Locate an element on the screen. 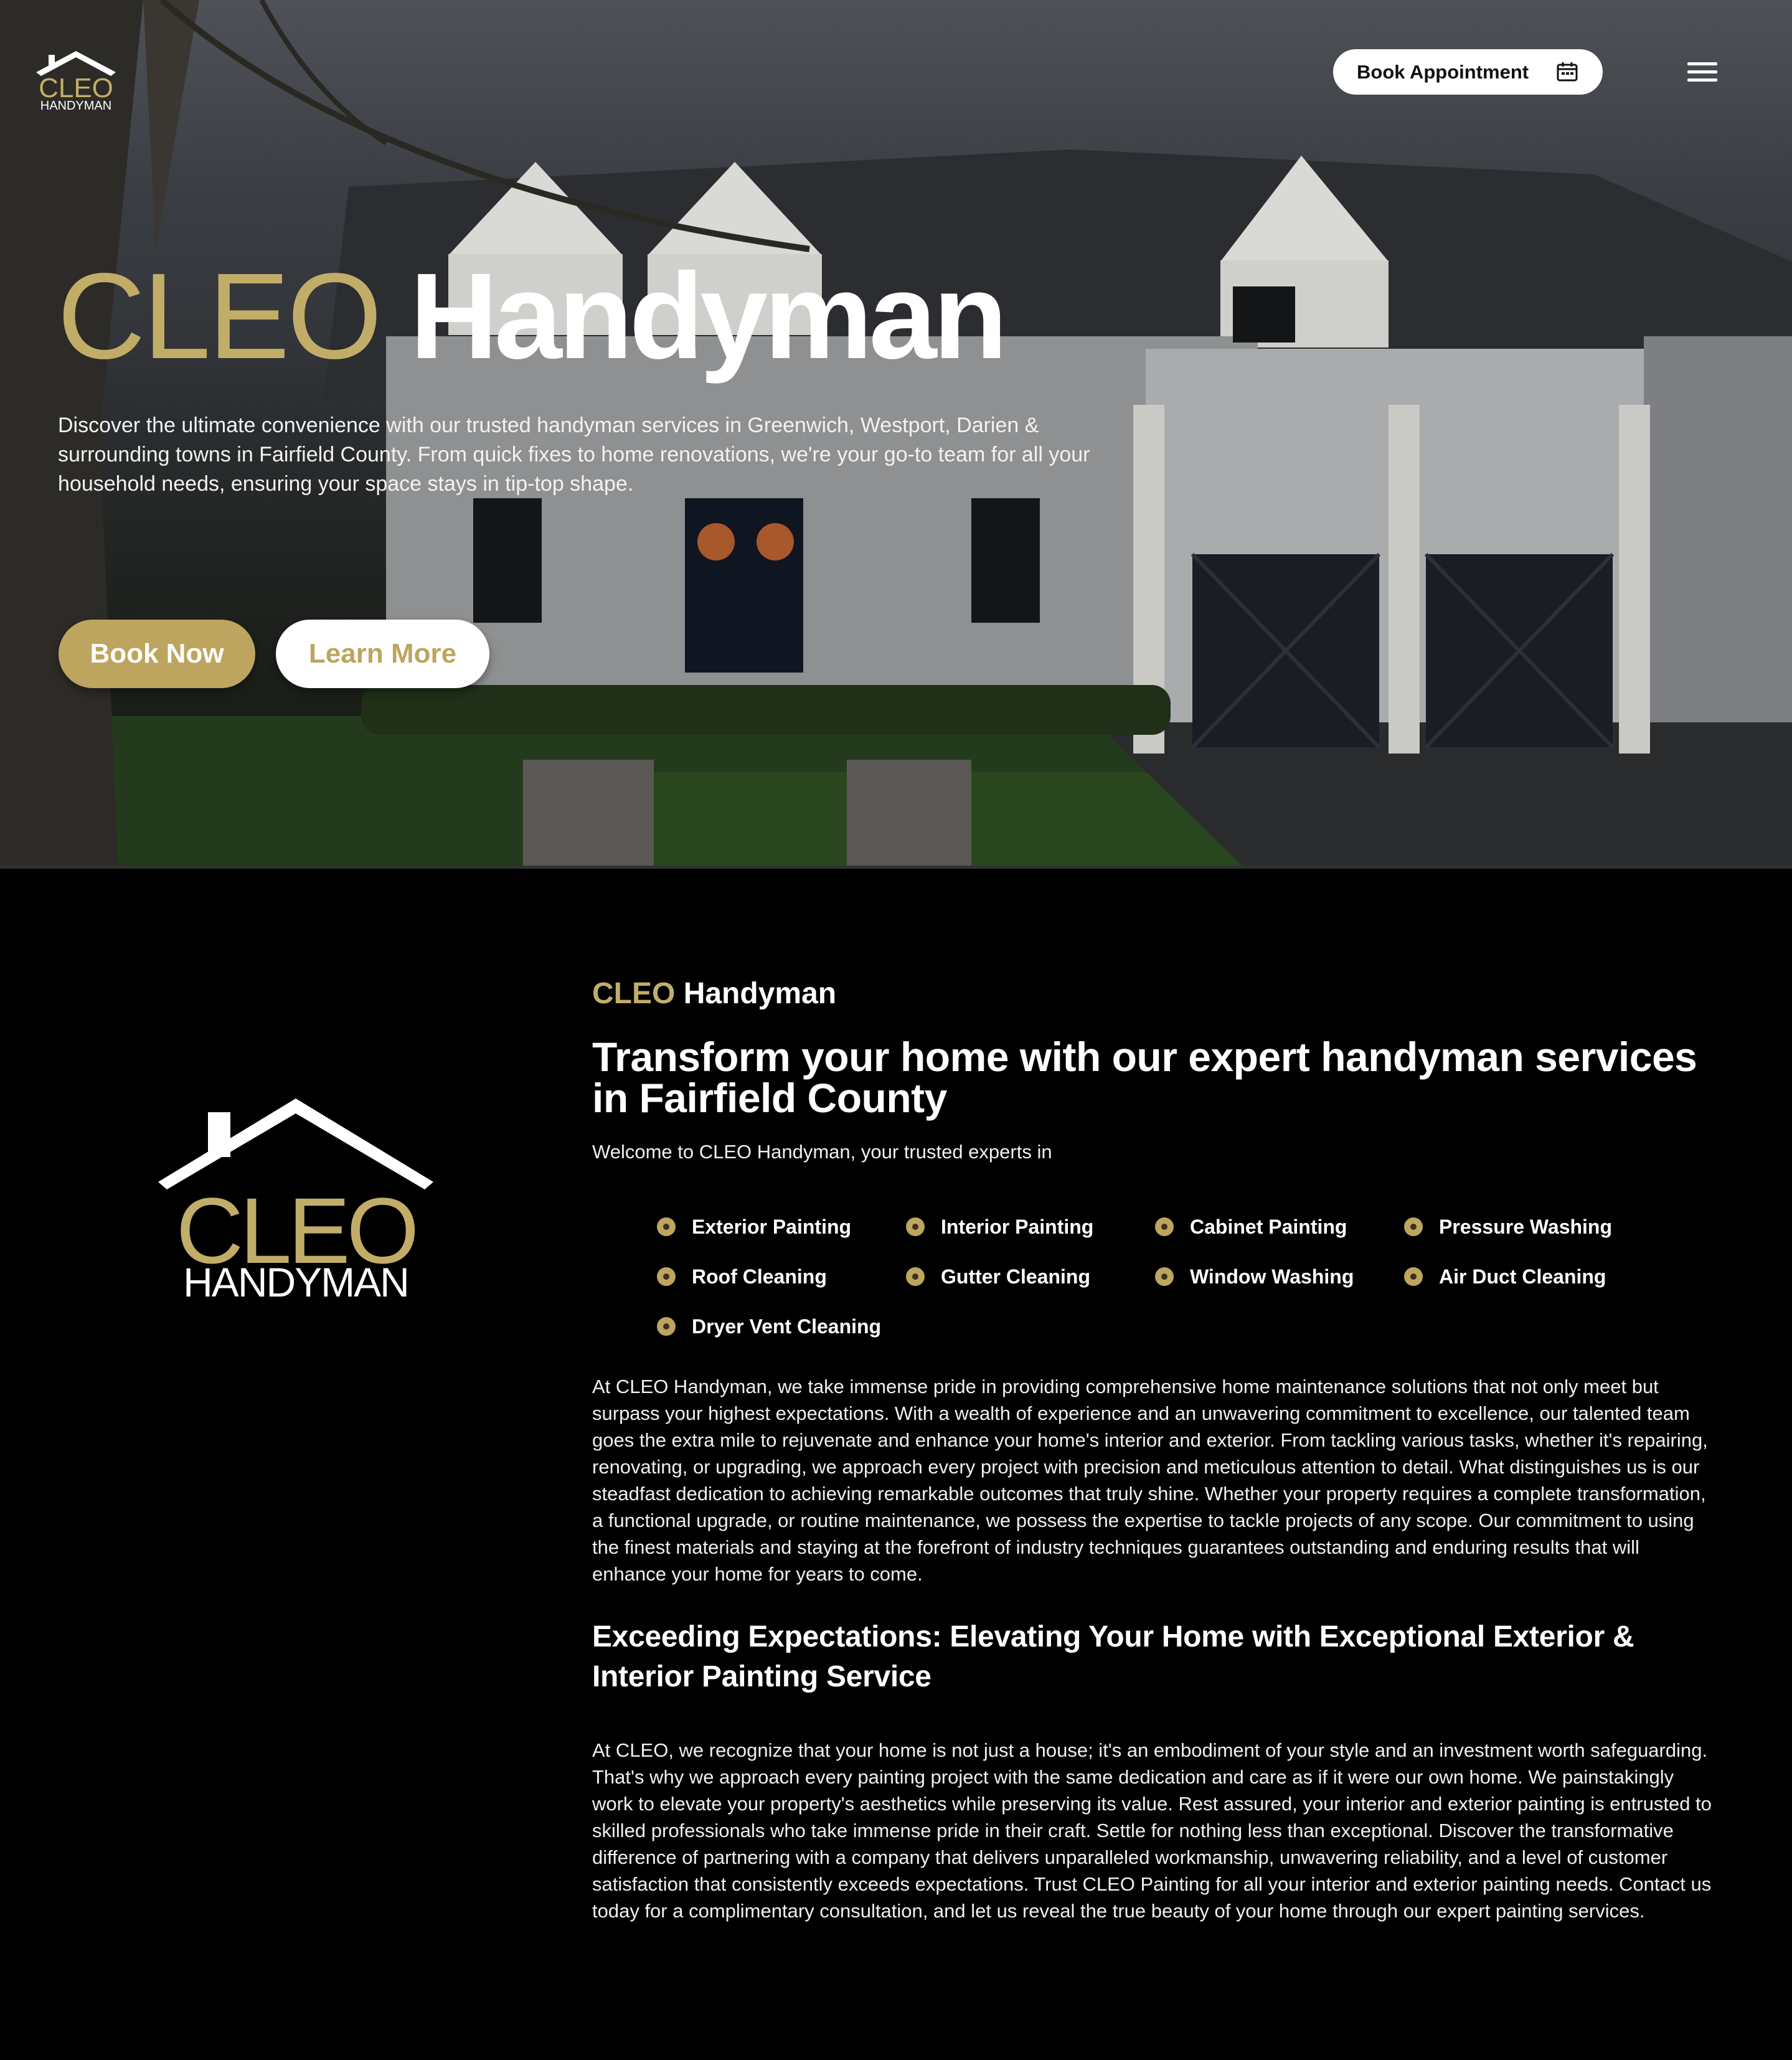 This screenshot has height=2060, width=1792. service-label: Roof Cleaning is located at coordinates (759, 1276).